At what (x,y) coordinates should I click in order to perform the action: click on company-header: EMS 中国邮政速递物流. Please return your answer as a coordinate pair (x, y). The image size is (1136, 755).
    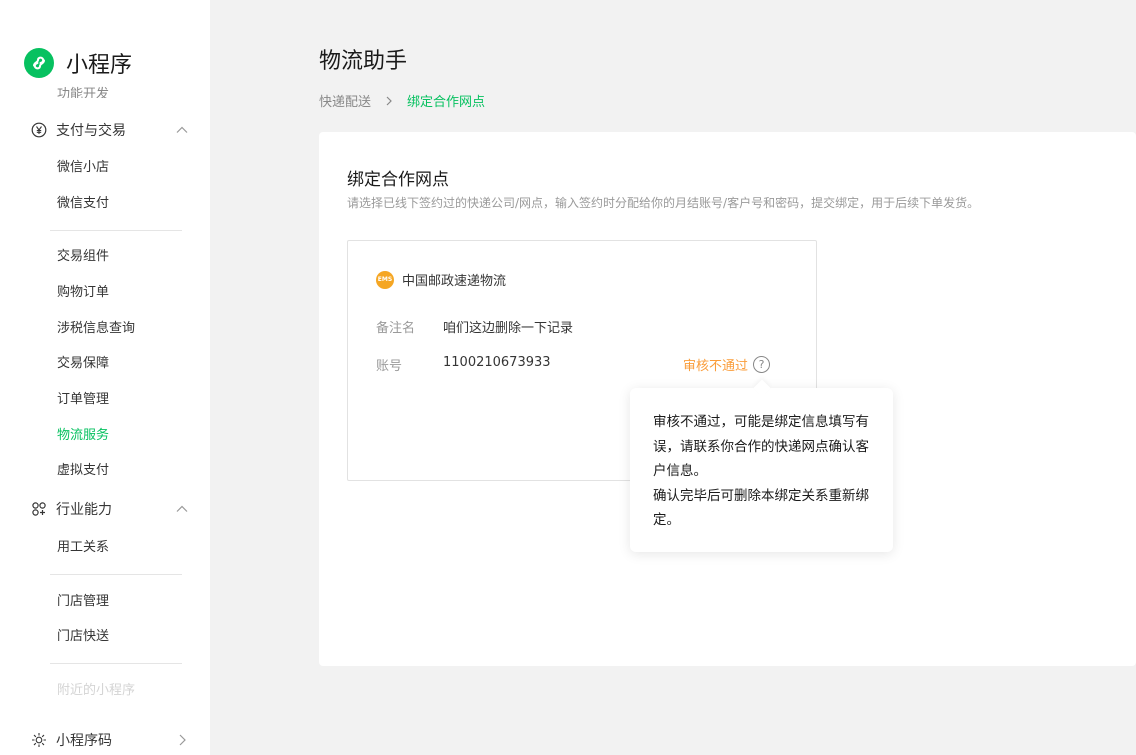
    Looking at the image, I should click on (441, 279).